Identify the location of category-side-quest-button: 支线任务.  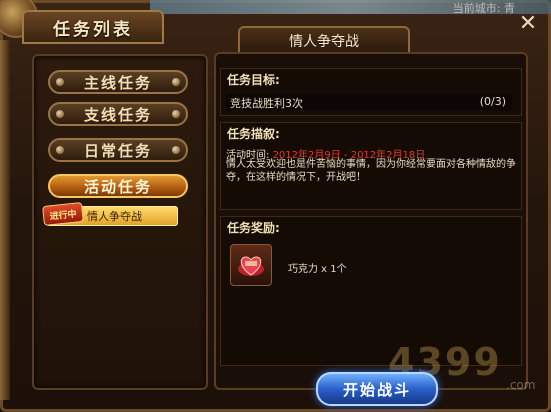
(118, 114).